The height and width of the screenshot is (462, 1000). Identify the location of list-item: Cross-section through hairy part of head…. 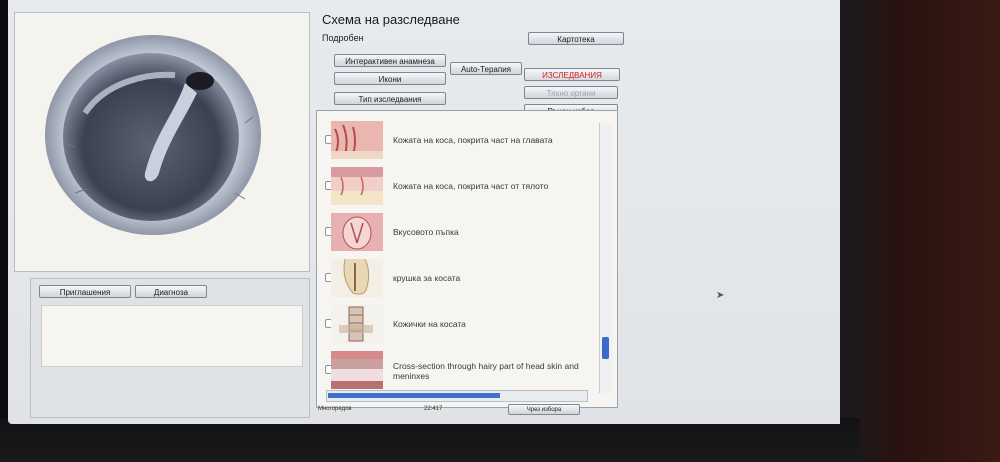
(458, 371).